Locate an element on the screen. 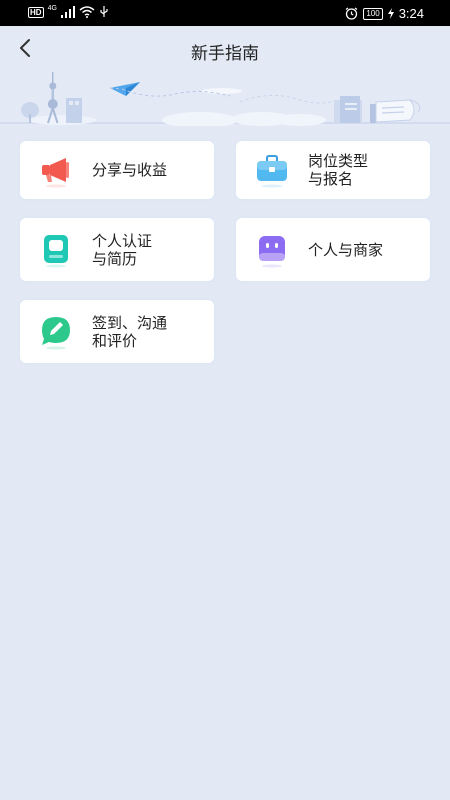 Image resolution: width=450 pixels, height=800 pixels. card-label: 个人认证 与简历 is located at coordinates (122, 249).